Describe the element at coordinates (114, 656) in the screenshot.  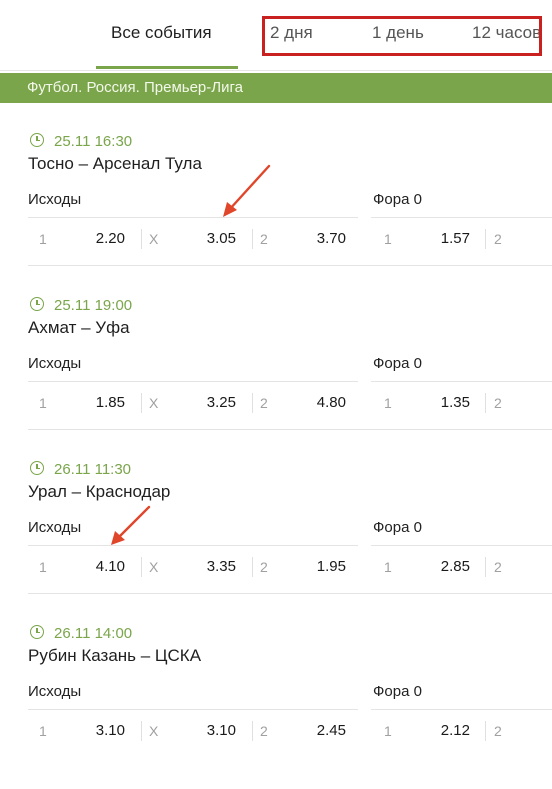
I see `event-teams: Рубин Казань – ЦСКА` at that location.